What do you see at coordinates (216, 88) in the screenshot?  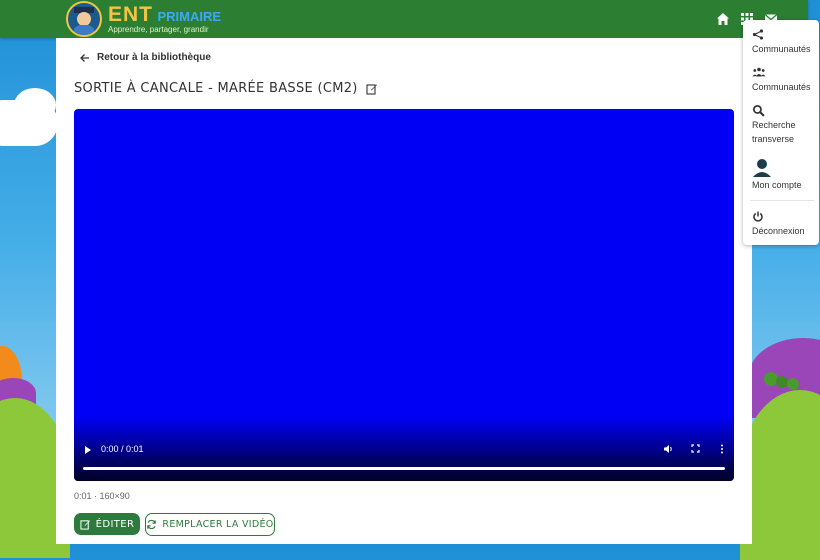 I see `media-title: SORTIE À CANCALE - MARÉE BASSE (CM2)` at bounding box center [216, 88].